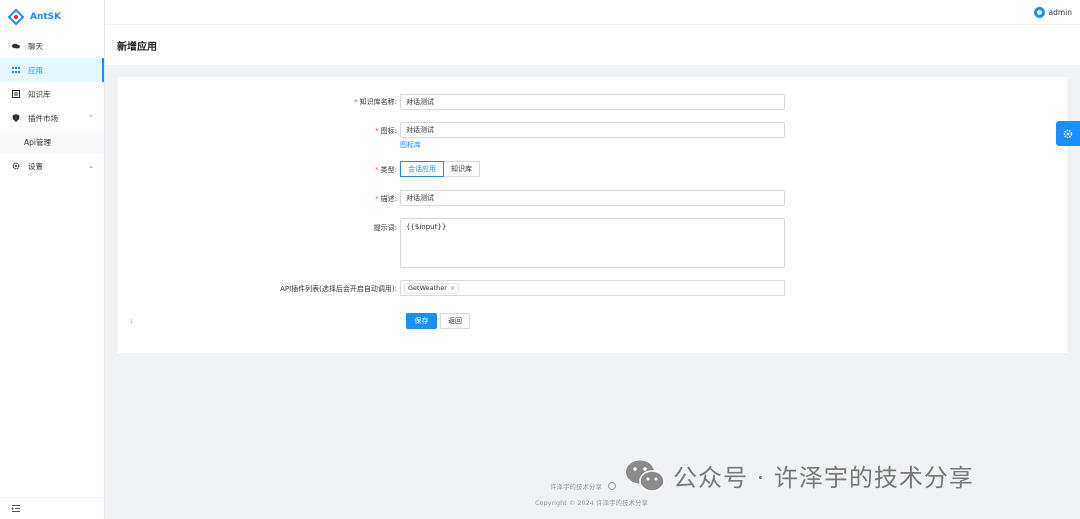  What do you see at coordinates (46, 17) in the screenshot?
I see `app-name: AntSK` at bounding box center [46, 17].